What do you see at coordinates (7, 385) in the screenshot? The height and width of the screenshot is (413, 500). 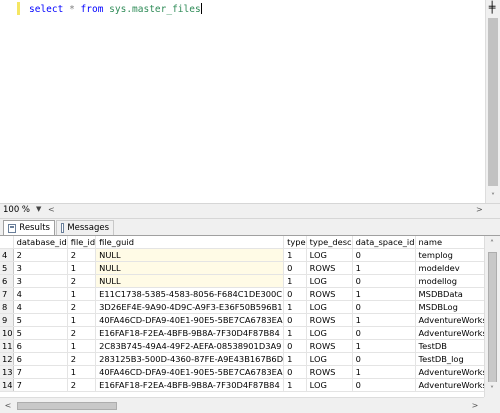 I see `row-number-cell: 14` at bounding box center [7, 385].